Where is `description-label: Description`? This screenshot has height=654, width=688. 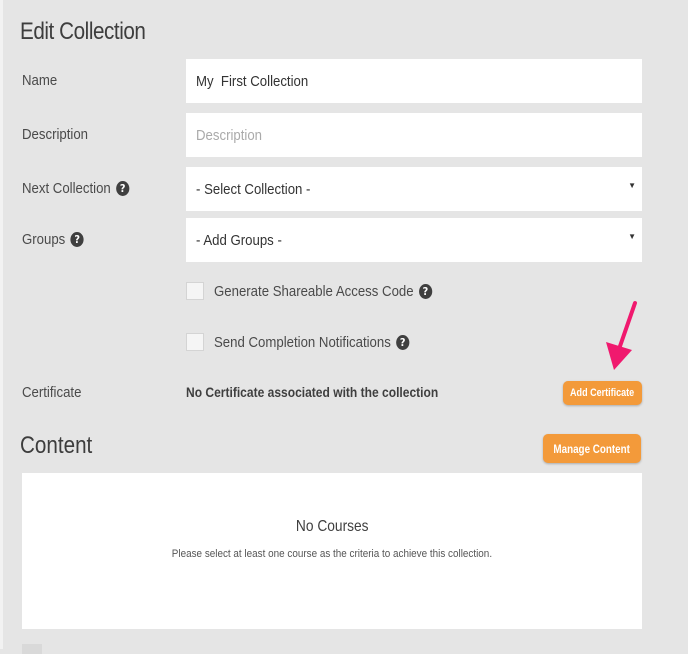
description-label: Description is located at coordinates (55, 134).